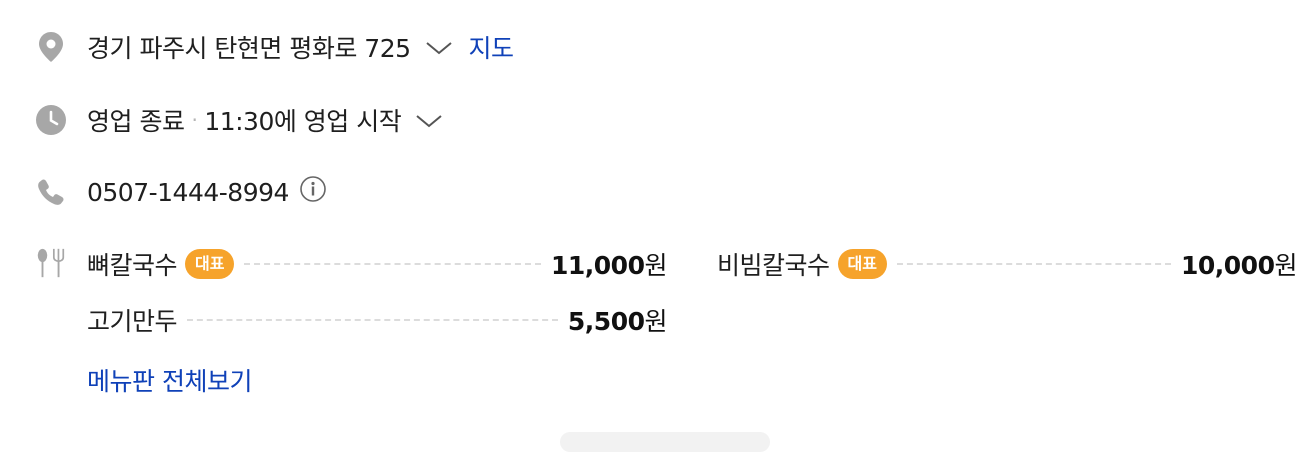 This screenshot has height=452, width=1306. What do you see at coordinates (598, 265) in the screenshot?
I see `price-value: 11,000` at bounding box center [598, 265].